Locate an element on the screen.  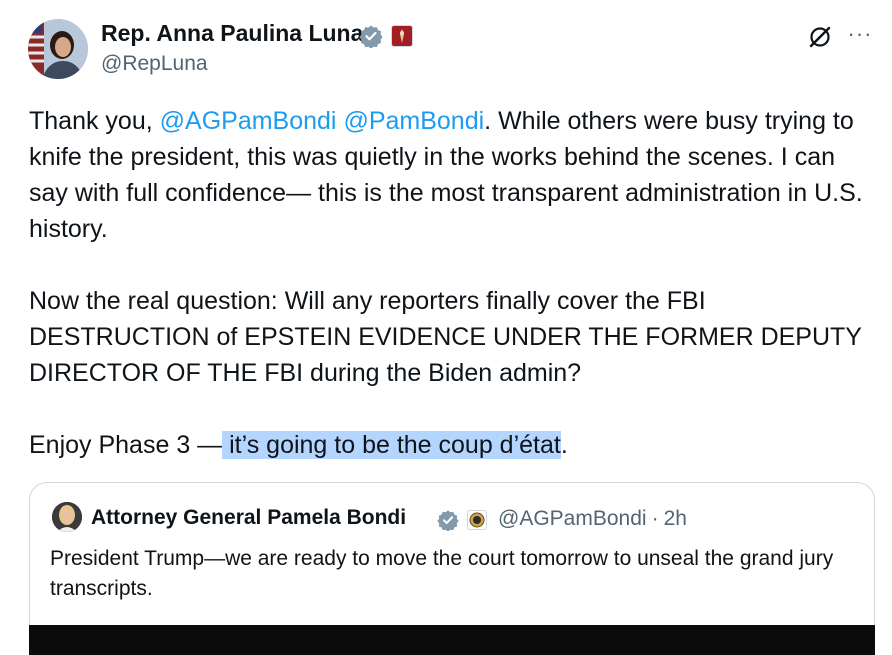
author-handle: @RepLuna is located at coordinates (154, 64).